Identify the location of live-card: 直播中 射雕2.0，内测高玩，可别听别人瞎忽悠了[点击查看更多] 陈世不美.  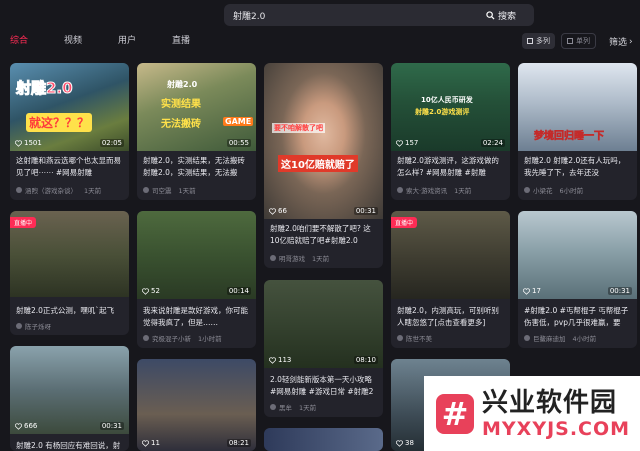
(450, 279).